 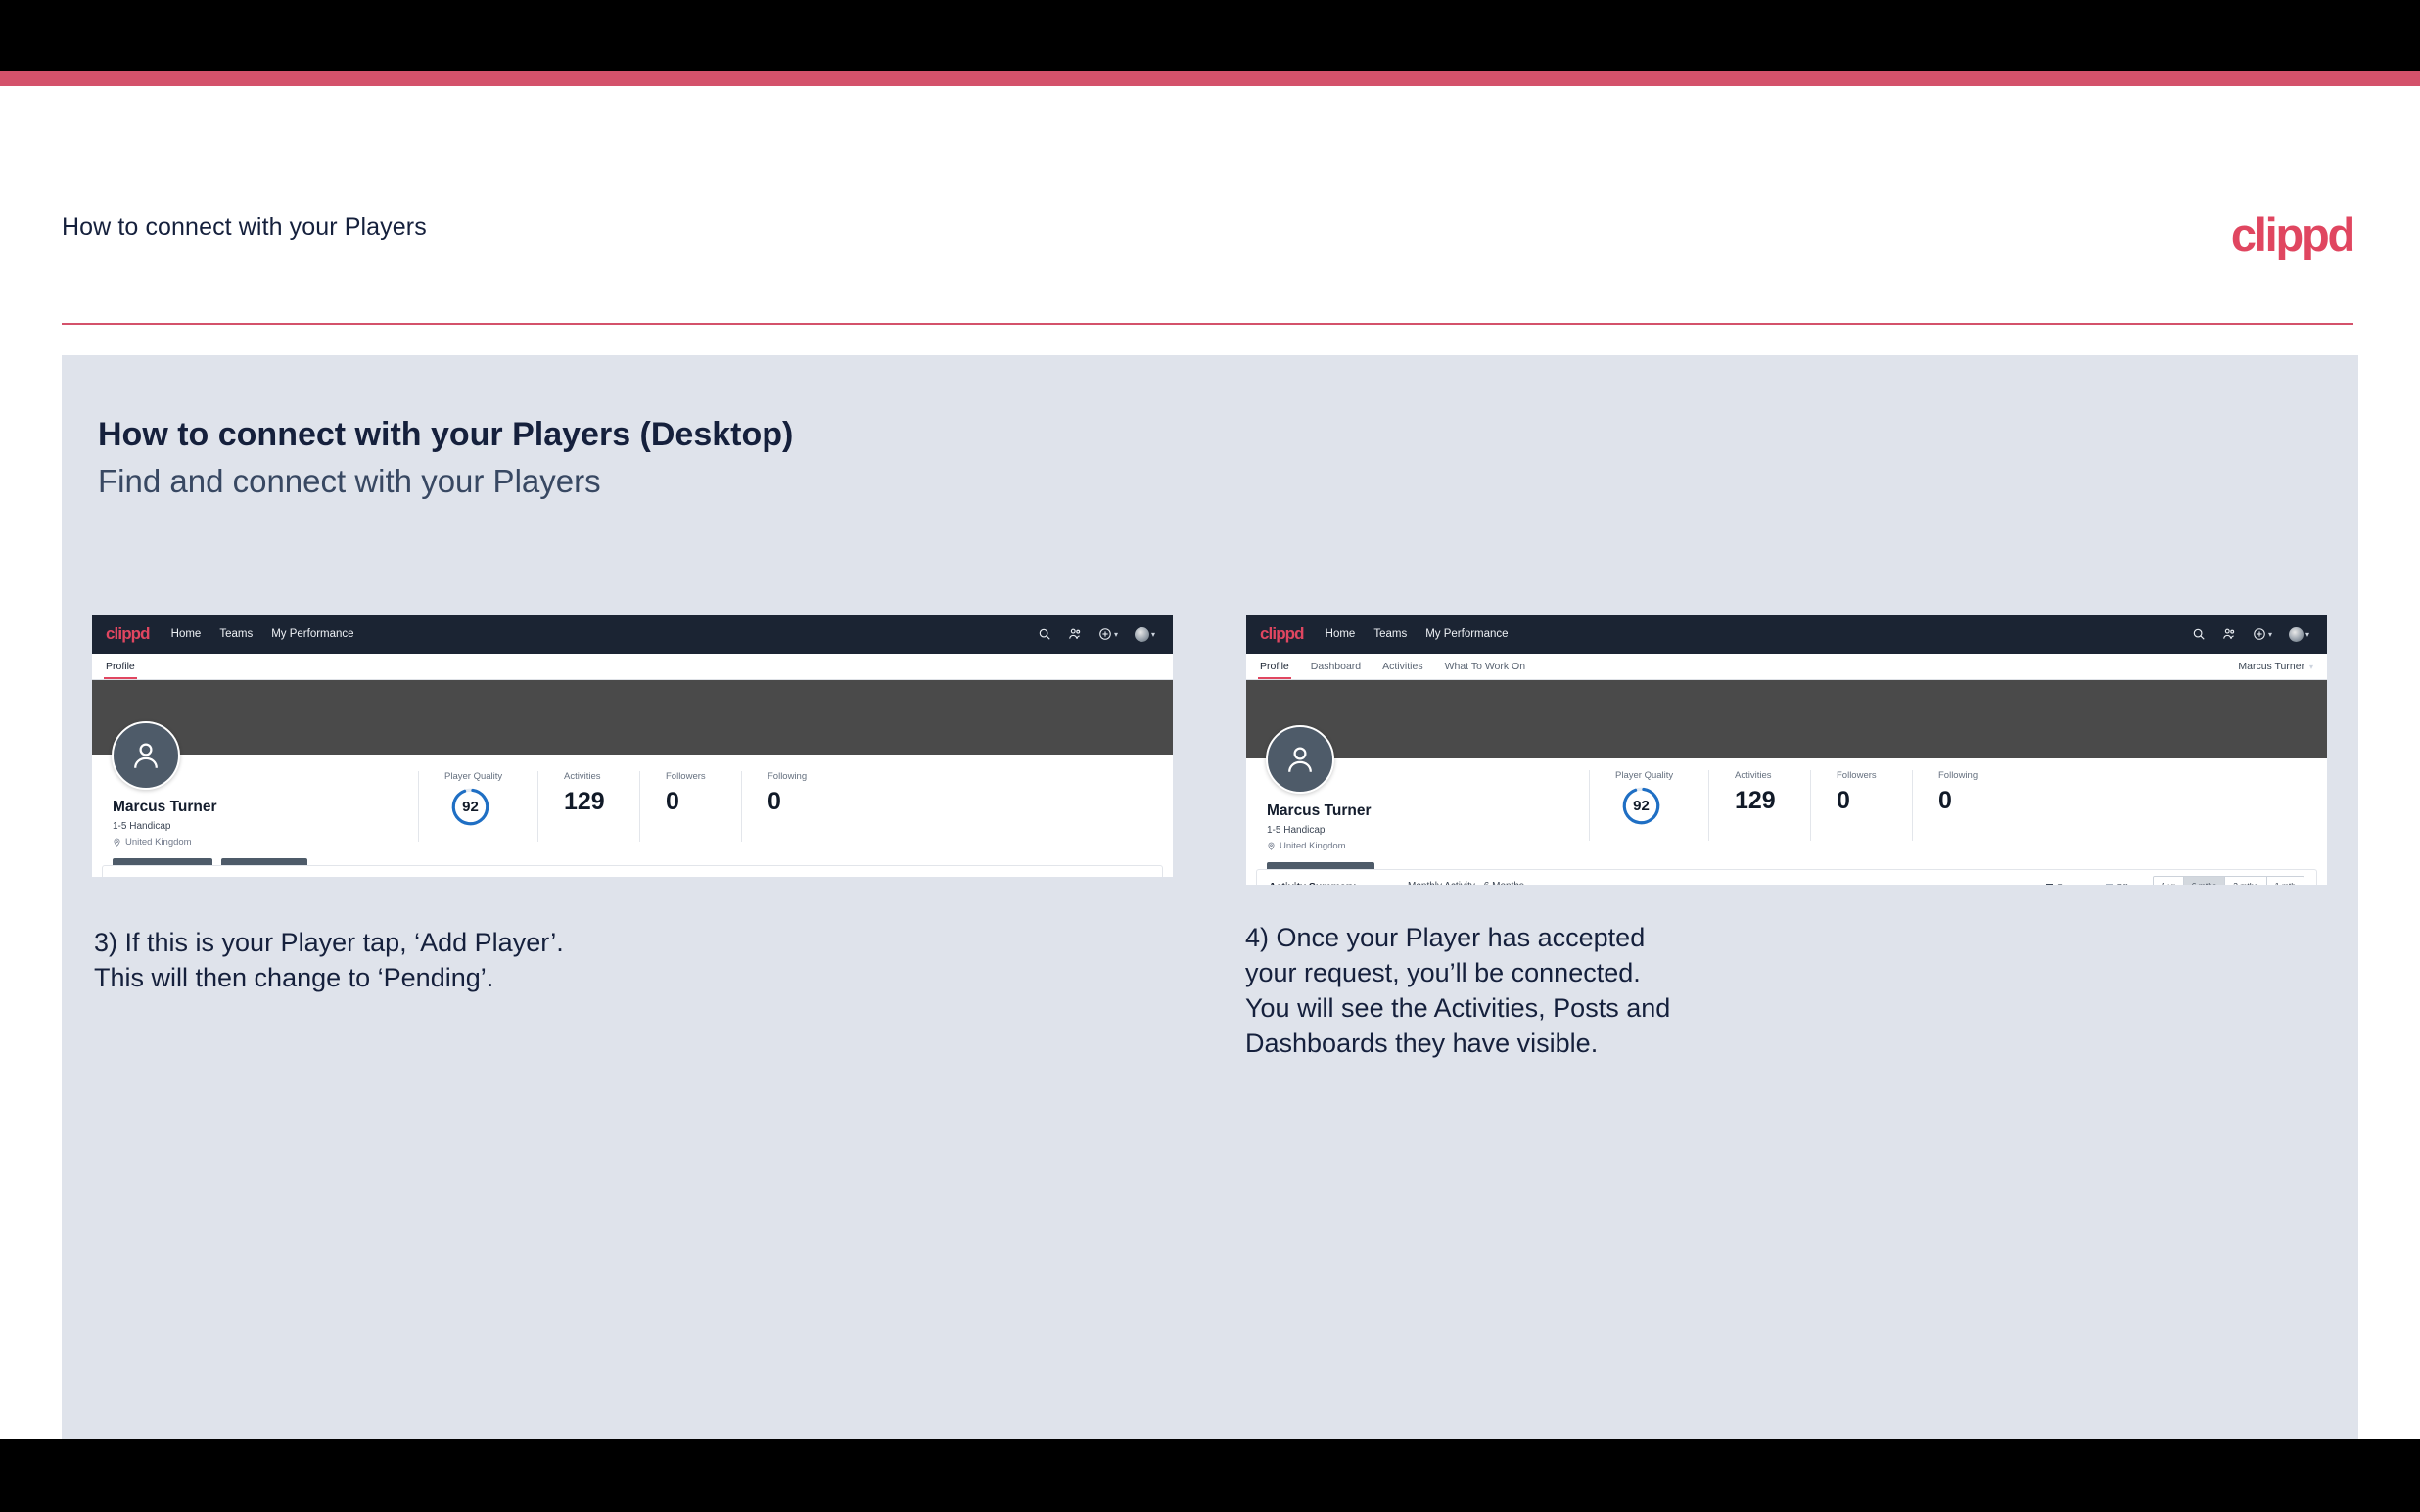 What do you see at coordinates (165, 807) in the screenshot?
I see `profile-name-left: Marcus Turner` at bounding box center [165, 807].